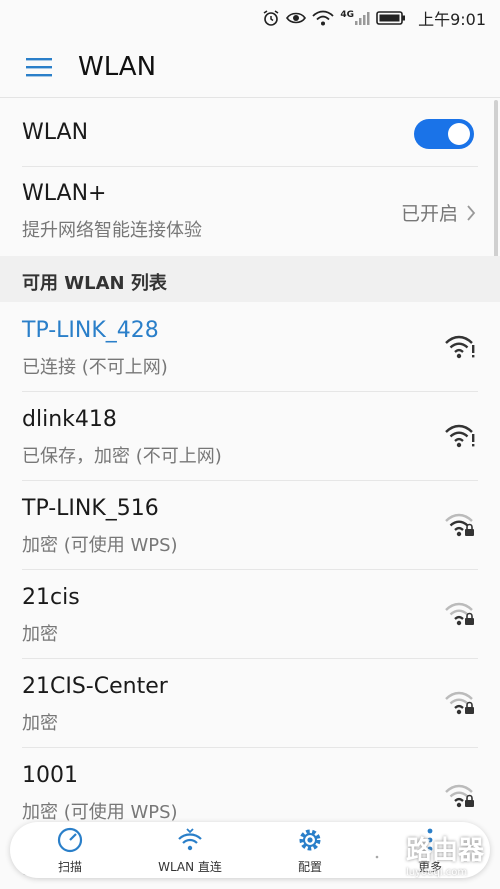  Describe the element at coordinates (95, 367) in the screenshot. I see `network-status: 已连接 (不可上网)` at that location.